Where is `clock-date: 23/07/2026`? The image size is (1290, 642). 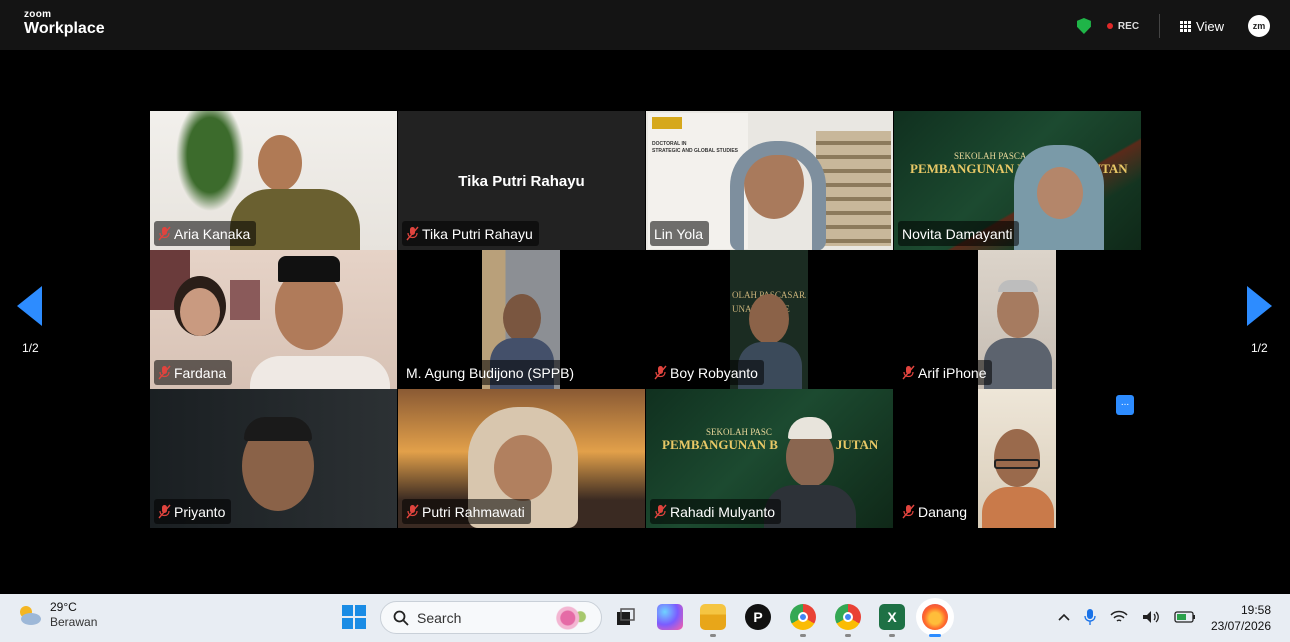 clock-date: 23/07/2026 is located at coordinates (1240, 626).